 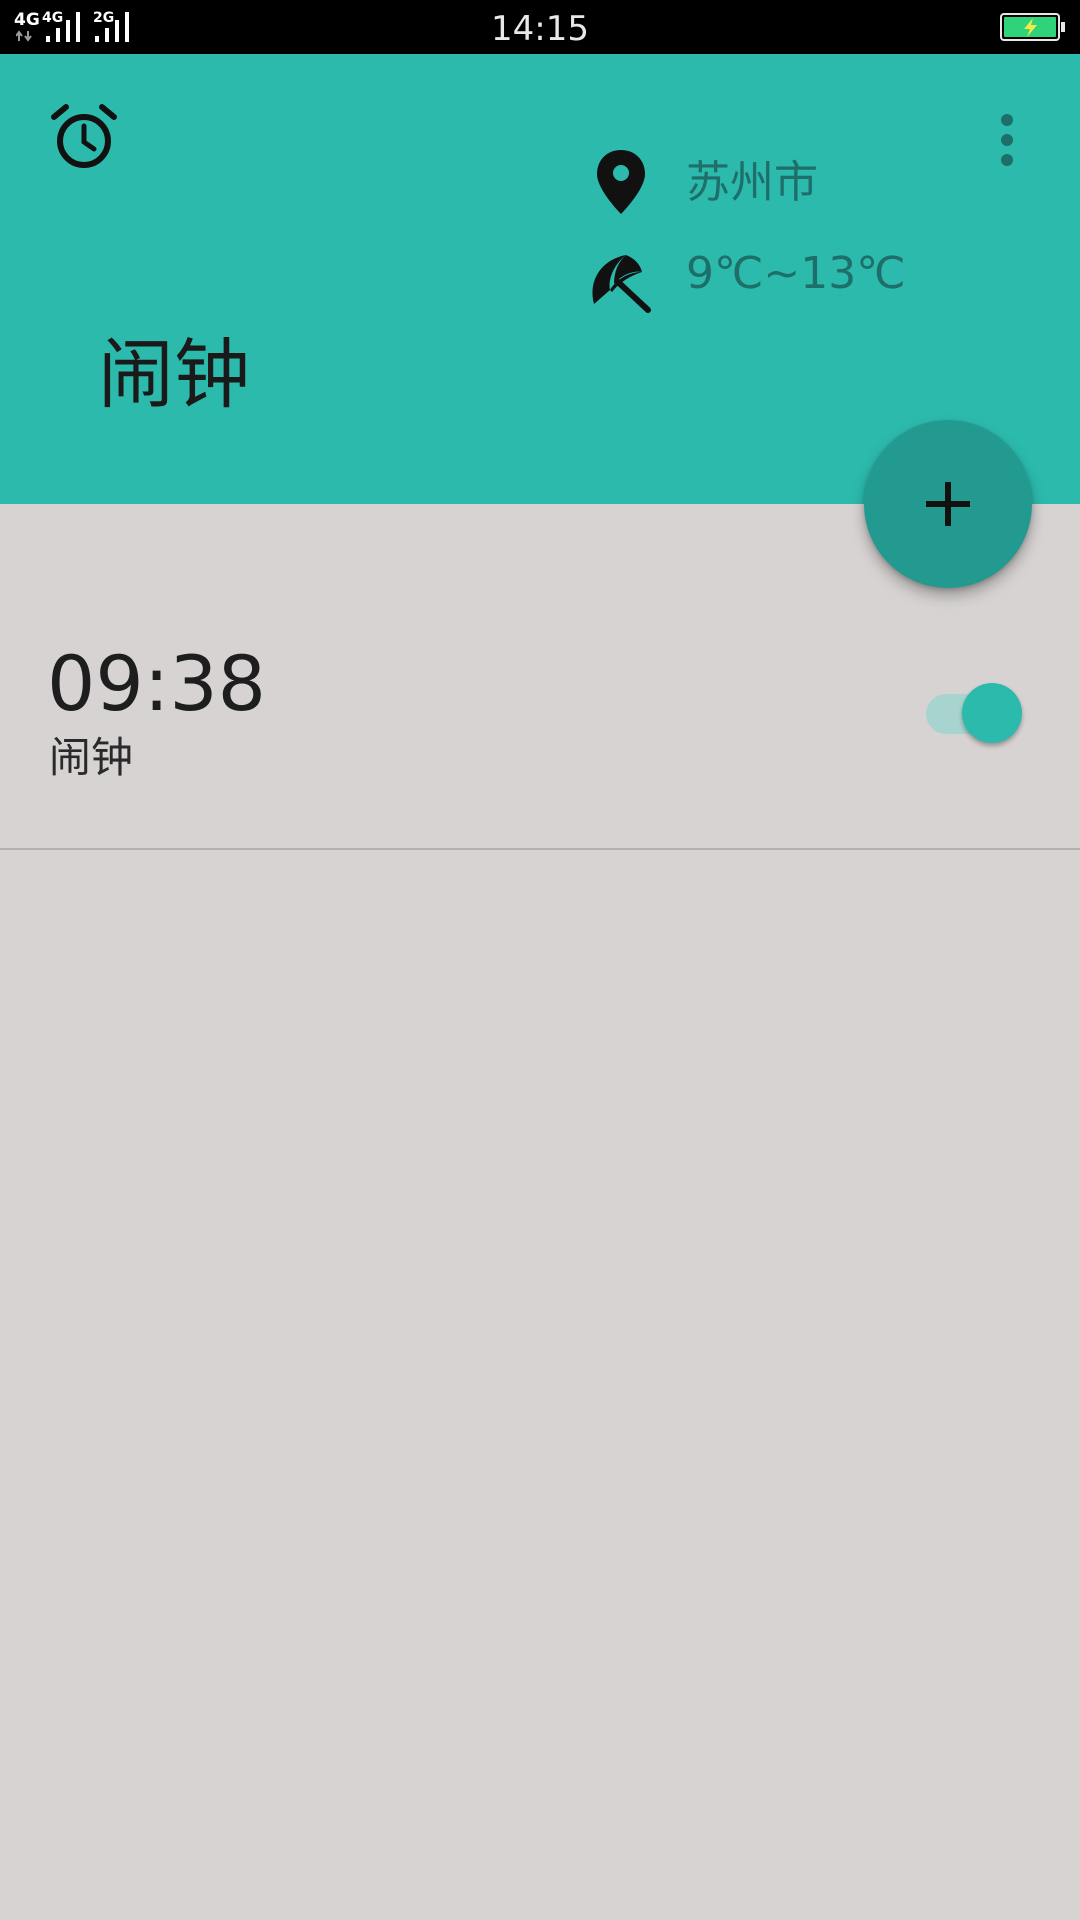 What do you see at coordinates (540, 849) in the screenshot?
I see `list-divider` at bounding box center [540, 849].